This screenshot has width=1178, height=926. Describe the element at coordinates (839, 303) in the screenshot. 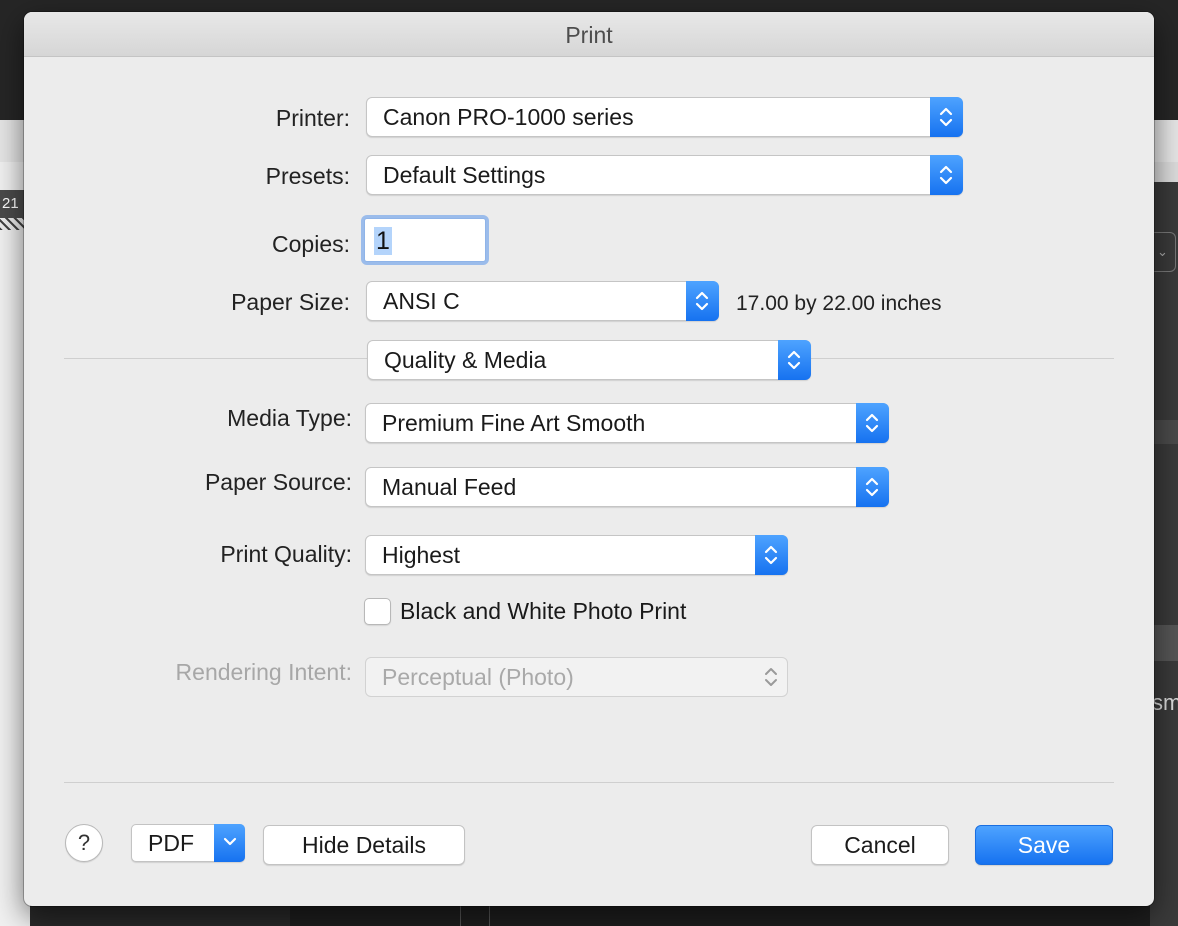

I see `paper-size-dimensions: 17.00 by 22.00 inches` at that location.